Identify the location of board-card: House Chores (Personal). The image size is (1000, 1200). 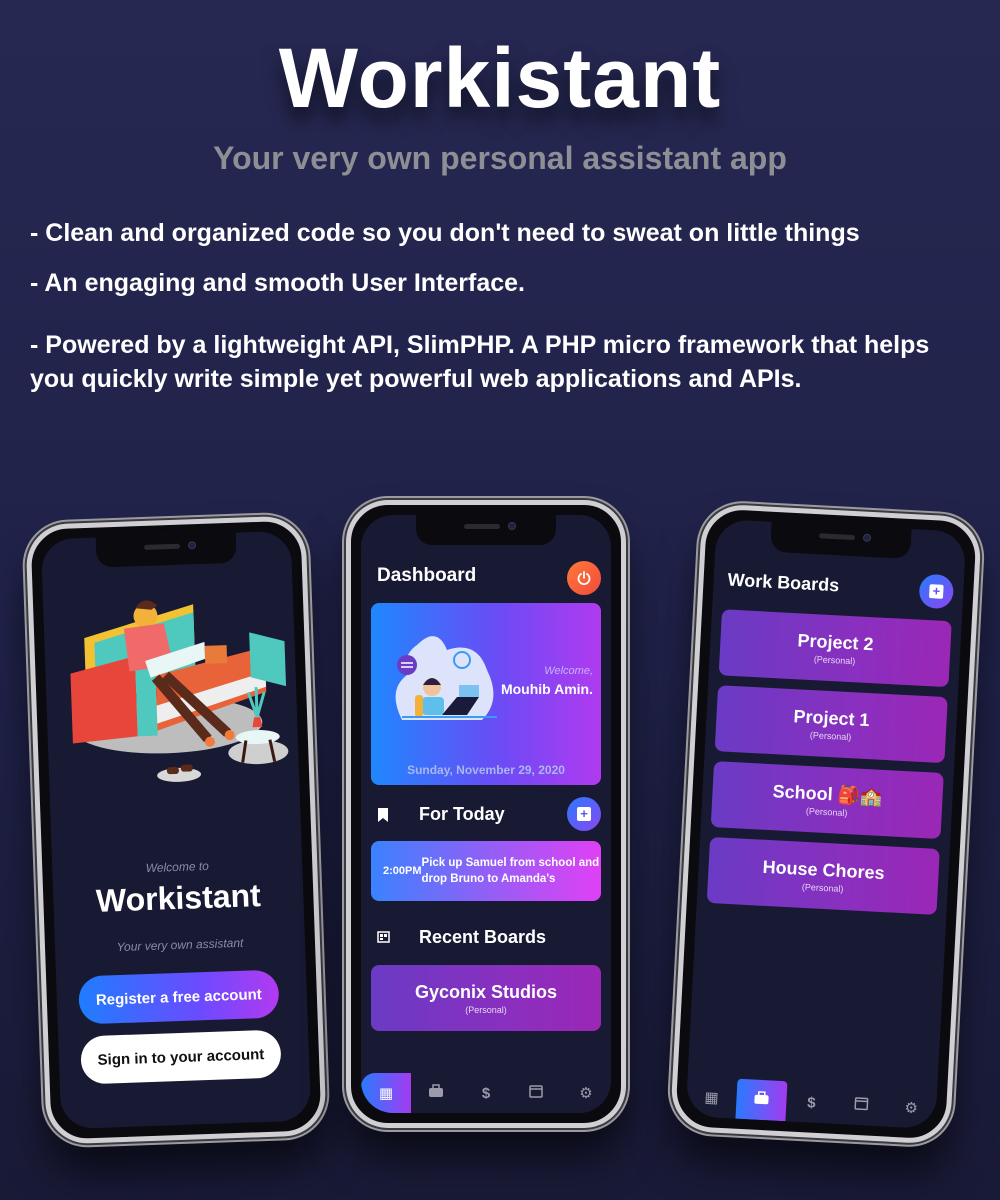
(823, 875).